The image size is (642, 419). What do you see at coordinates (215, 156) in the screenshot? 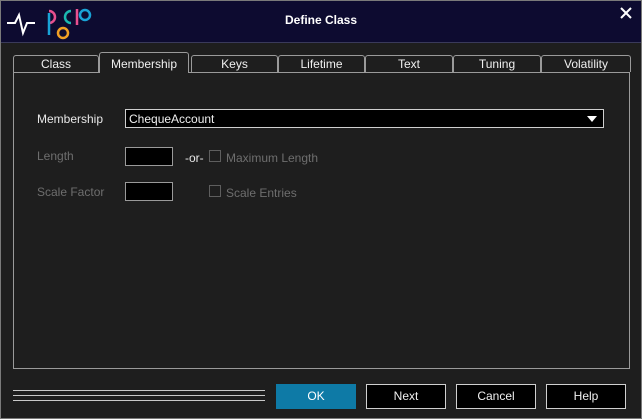
I see `maximum-length-checkbox` at bounding box center [215, 156].